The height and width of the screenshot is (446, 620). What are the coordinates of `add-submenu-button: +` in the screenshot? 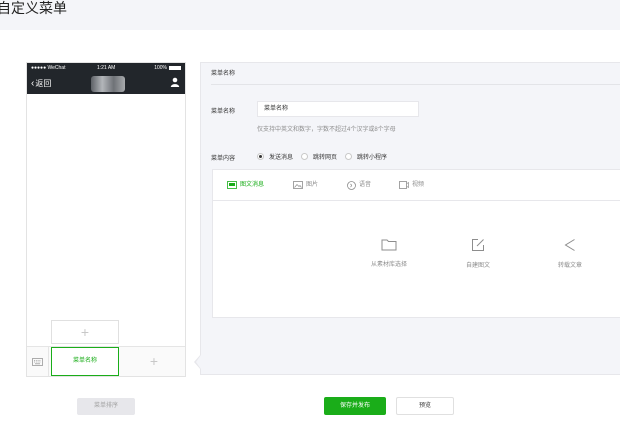 It's located at (85, 332).